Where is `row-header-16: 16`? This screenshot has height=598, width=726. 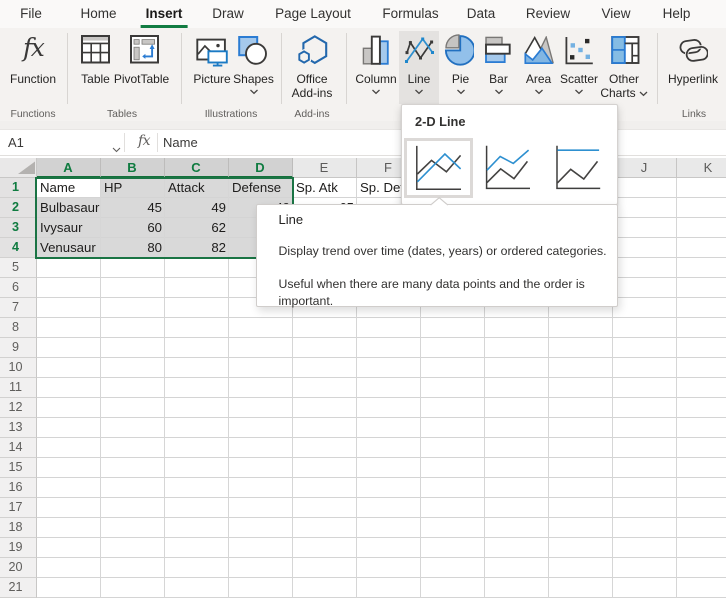 row-header-16: 16 is located at coordinates (18, 488).